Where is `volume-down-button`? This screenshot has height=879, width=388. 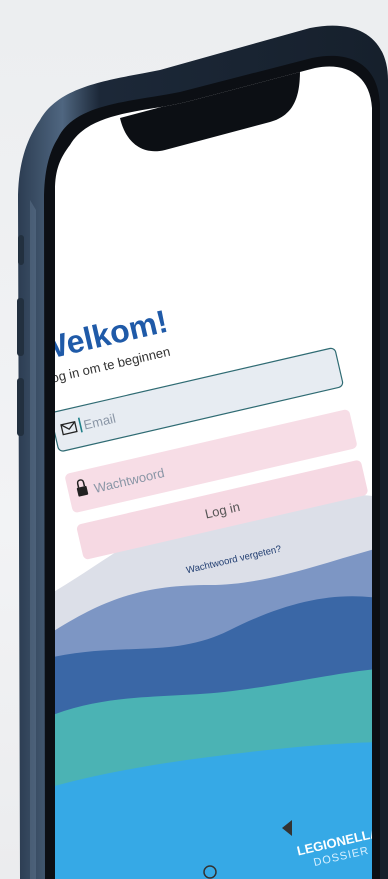 volume-down-button is located at coordinates (20, 407).